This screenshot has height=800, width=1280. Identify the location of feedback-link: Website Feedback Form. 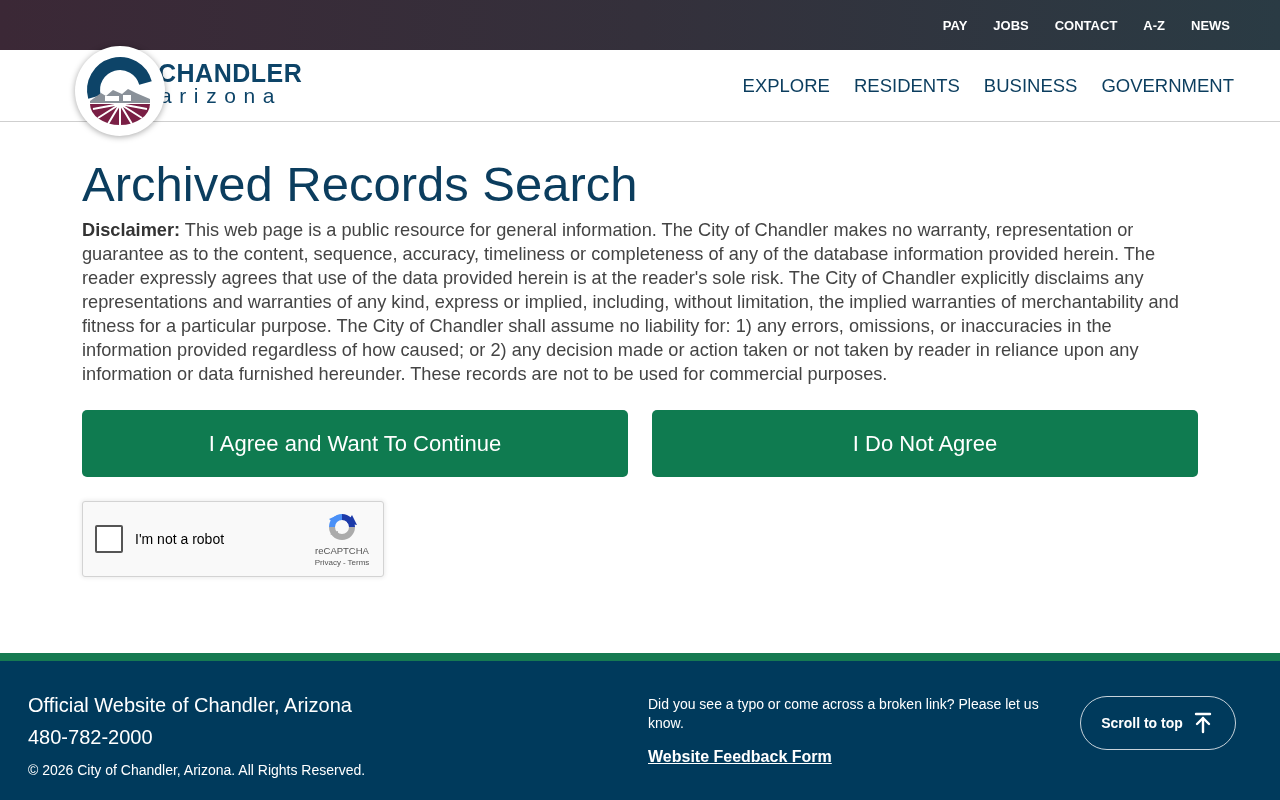
(740, 757).